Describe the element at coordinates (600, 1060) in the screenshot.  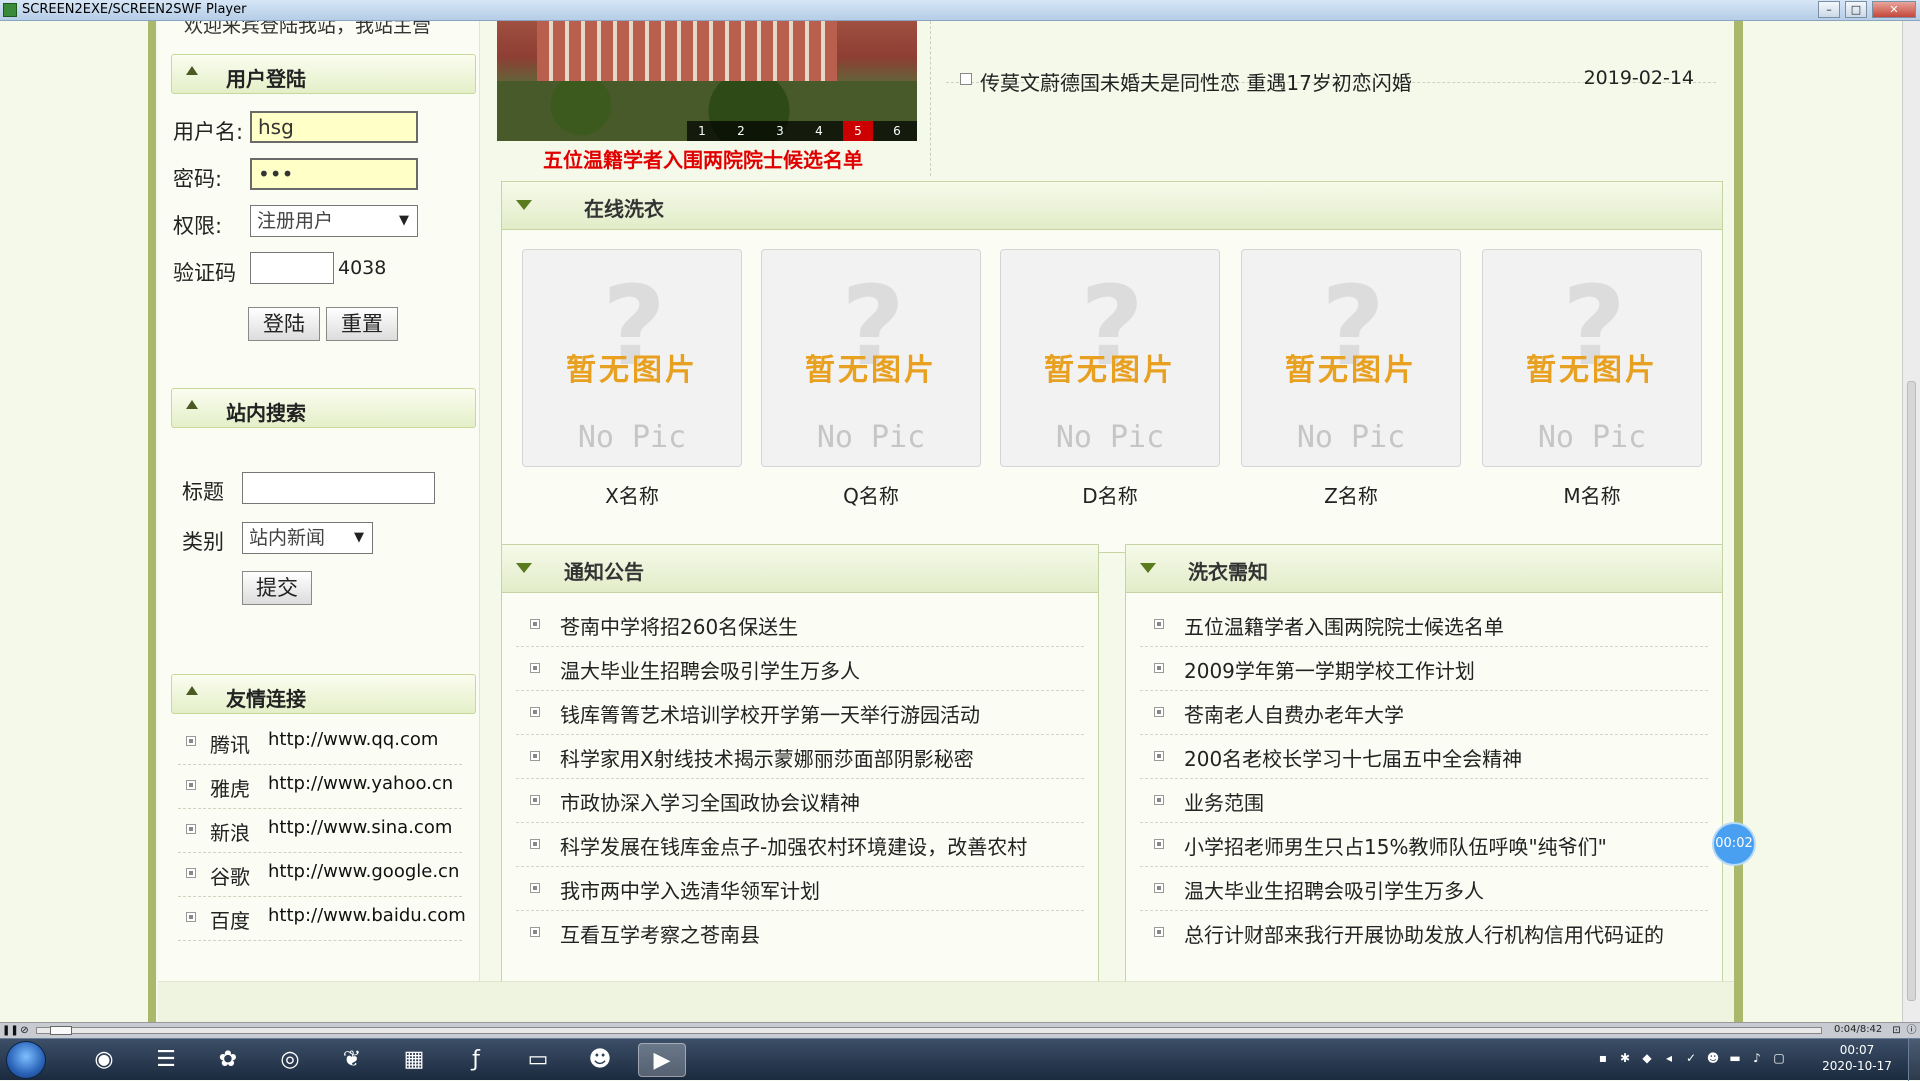
I see `qq-icon: ☻` at that location.